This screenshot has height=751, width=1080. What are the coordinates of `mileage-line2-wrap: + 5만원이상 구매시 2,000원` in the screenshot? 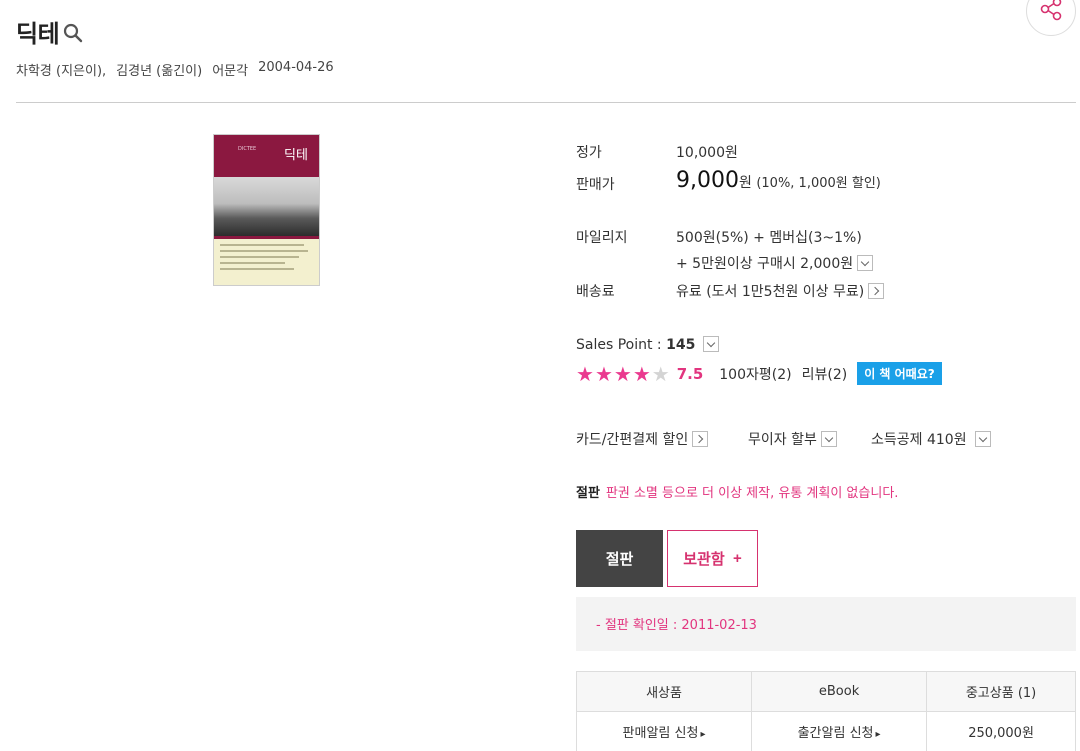 It's located at (775, 263).